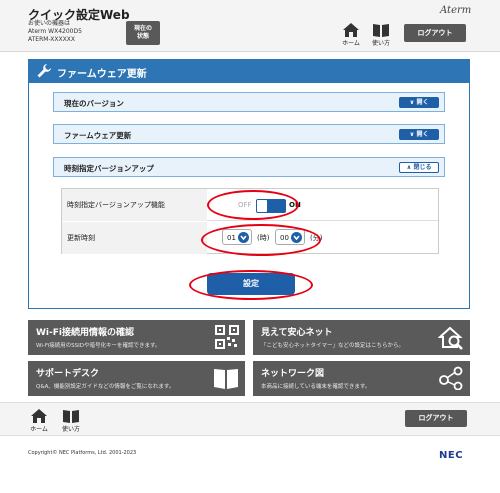 This screenshot has width=500, height=493. I want to click on network-icon, so click(451, 378).